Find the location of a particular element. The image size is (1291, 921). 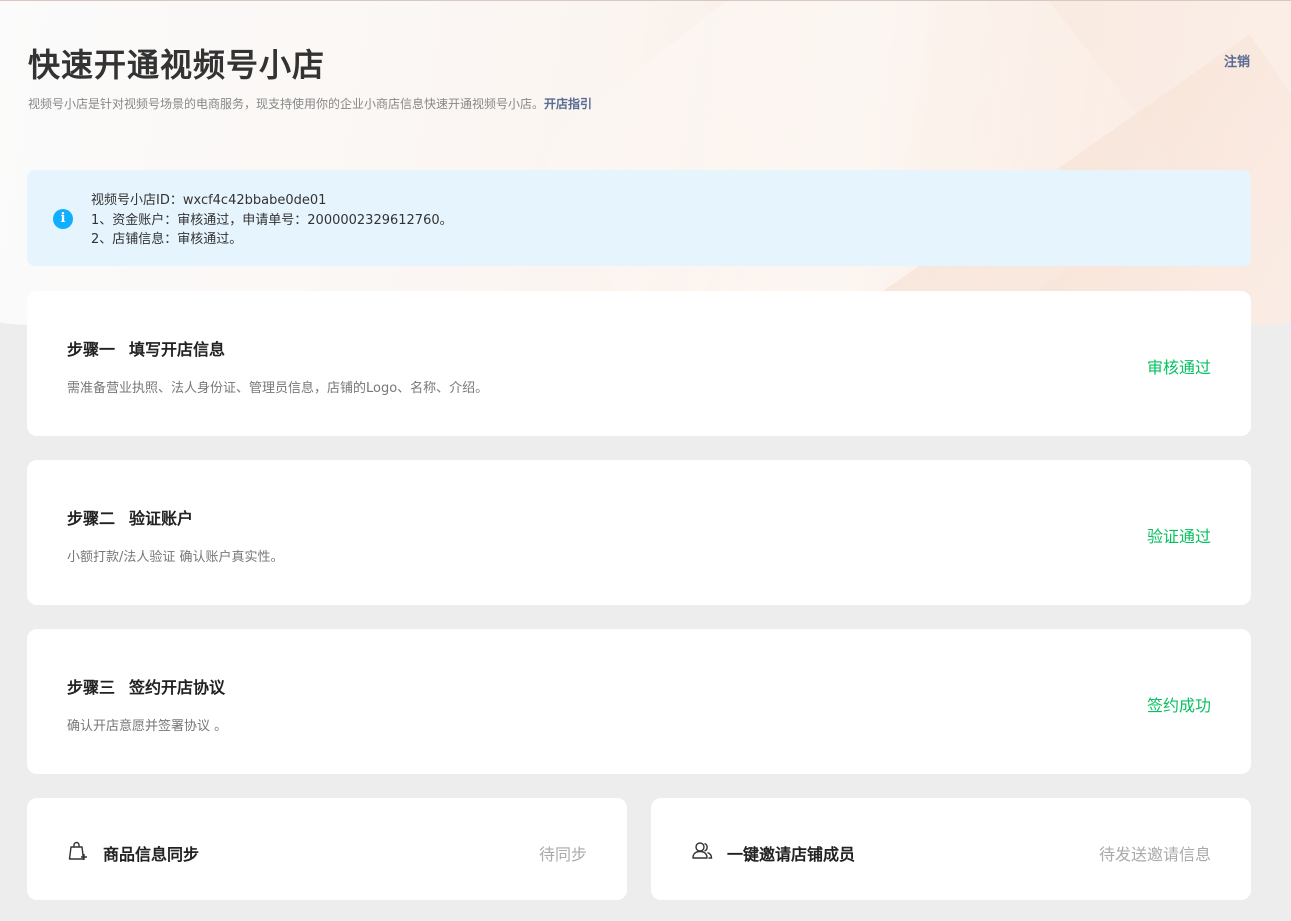

page-title: 快速开通视频号小店 is located at coordinates (177, 65).